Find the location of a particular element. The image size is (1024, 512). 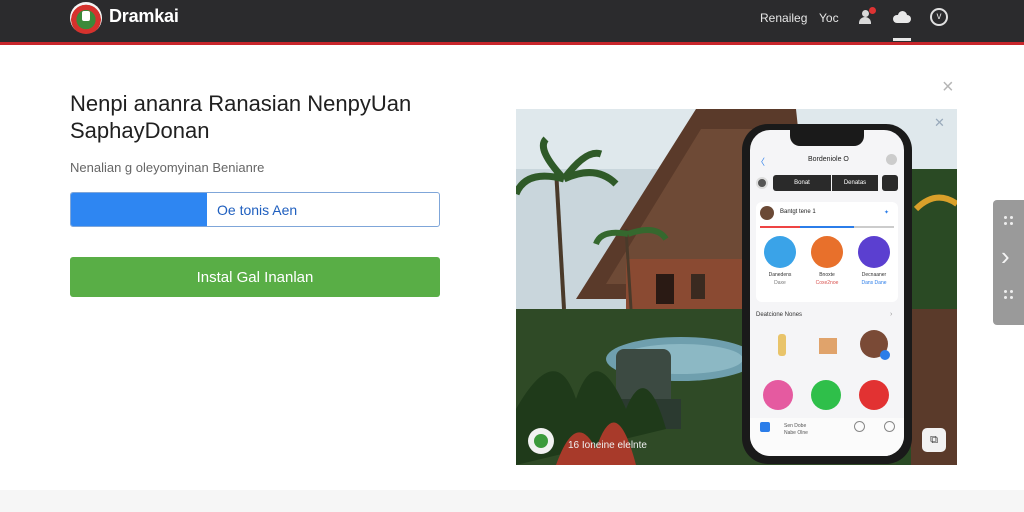

progress-fill is located at coordinates (139, 209).